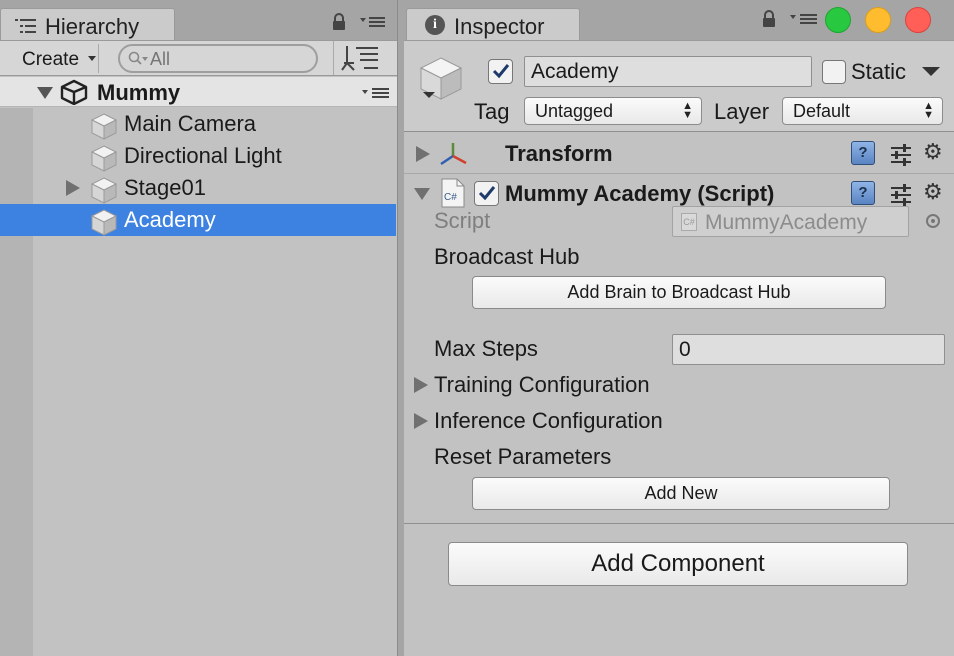  What do you see at coordinates (170, 219) in the screenshot?
I see `hierarchy-item-label: Academy` at bounding box center [170, 219].